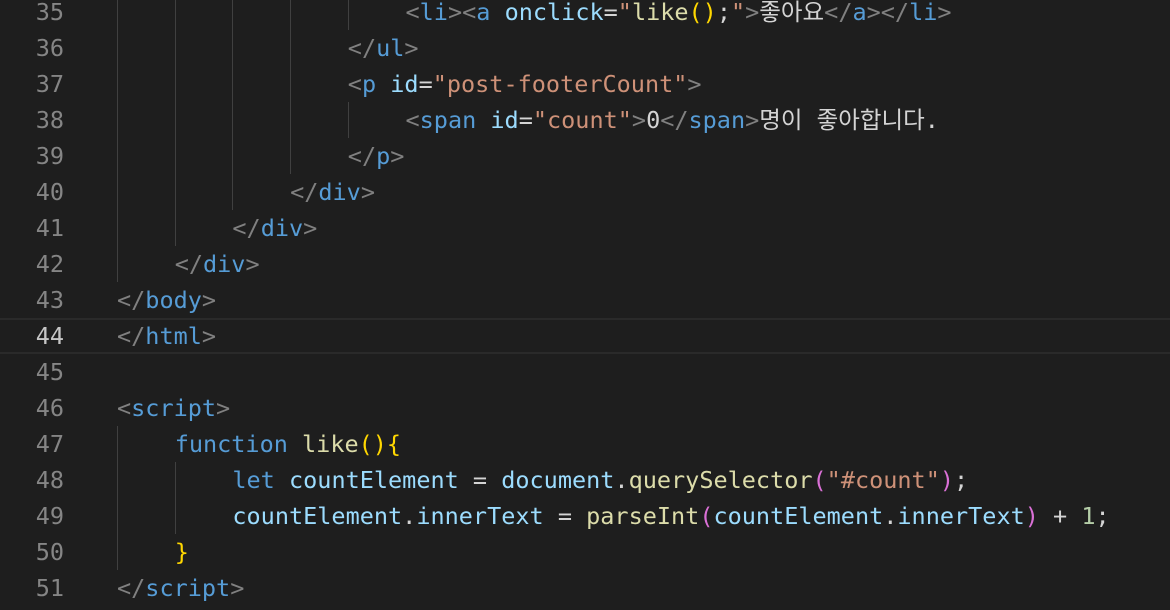 Image resolution: width=1170 pixels, height=610 pixels. I want to click on line-number: 47, so click(49, 444).